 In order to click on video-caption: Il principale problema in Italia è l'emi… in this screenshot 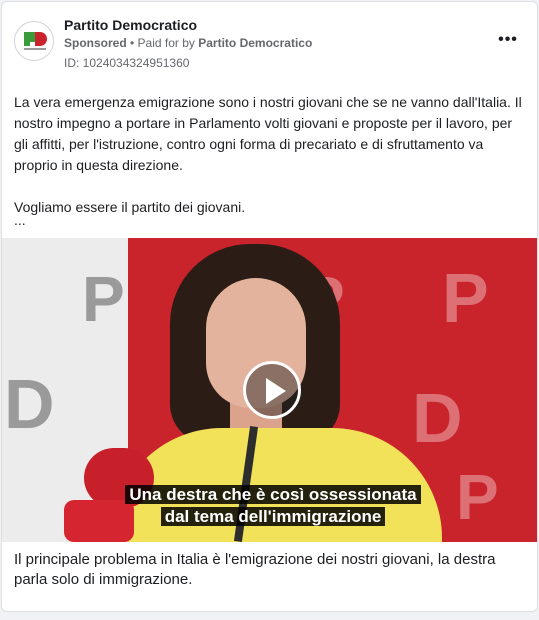, I will do `click(255, 569)`.